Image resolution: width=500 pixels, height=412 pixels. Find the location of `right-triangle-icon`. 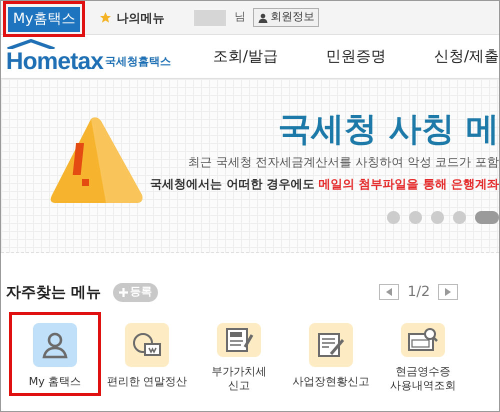

right-triangle-icon is located at coordinates (448, 292).